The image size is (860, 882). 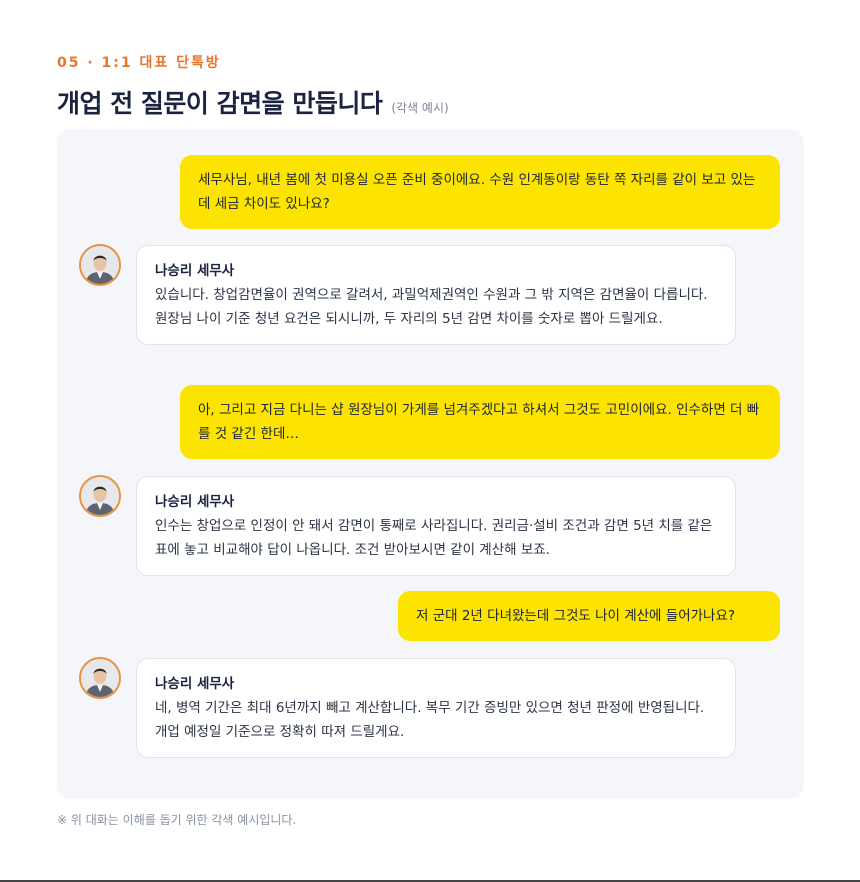 I want to click on user-message-bubble: 저 군대 2년 다녀왔는데 그것도 나이 계산에 들어가나요?, so click(x=589, y=616).